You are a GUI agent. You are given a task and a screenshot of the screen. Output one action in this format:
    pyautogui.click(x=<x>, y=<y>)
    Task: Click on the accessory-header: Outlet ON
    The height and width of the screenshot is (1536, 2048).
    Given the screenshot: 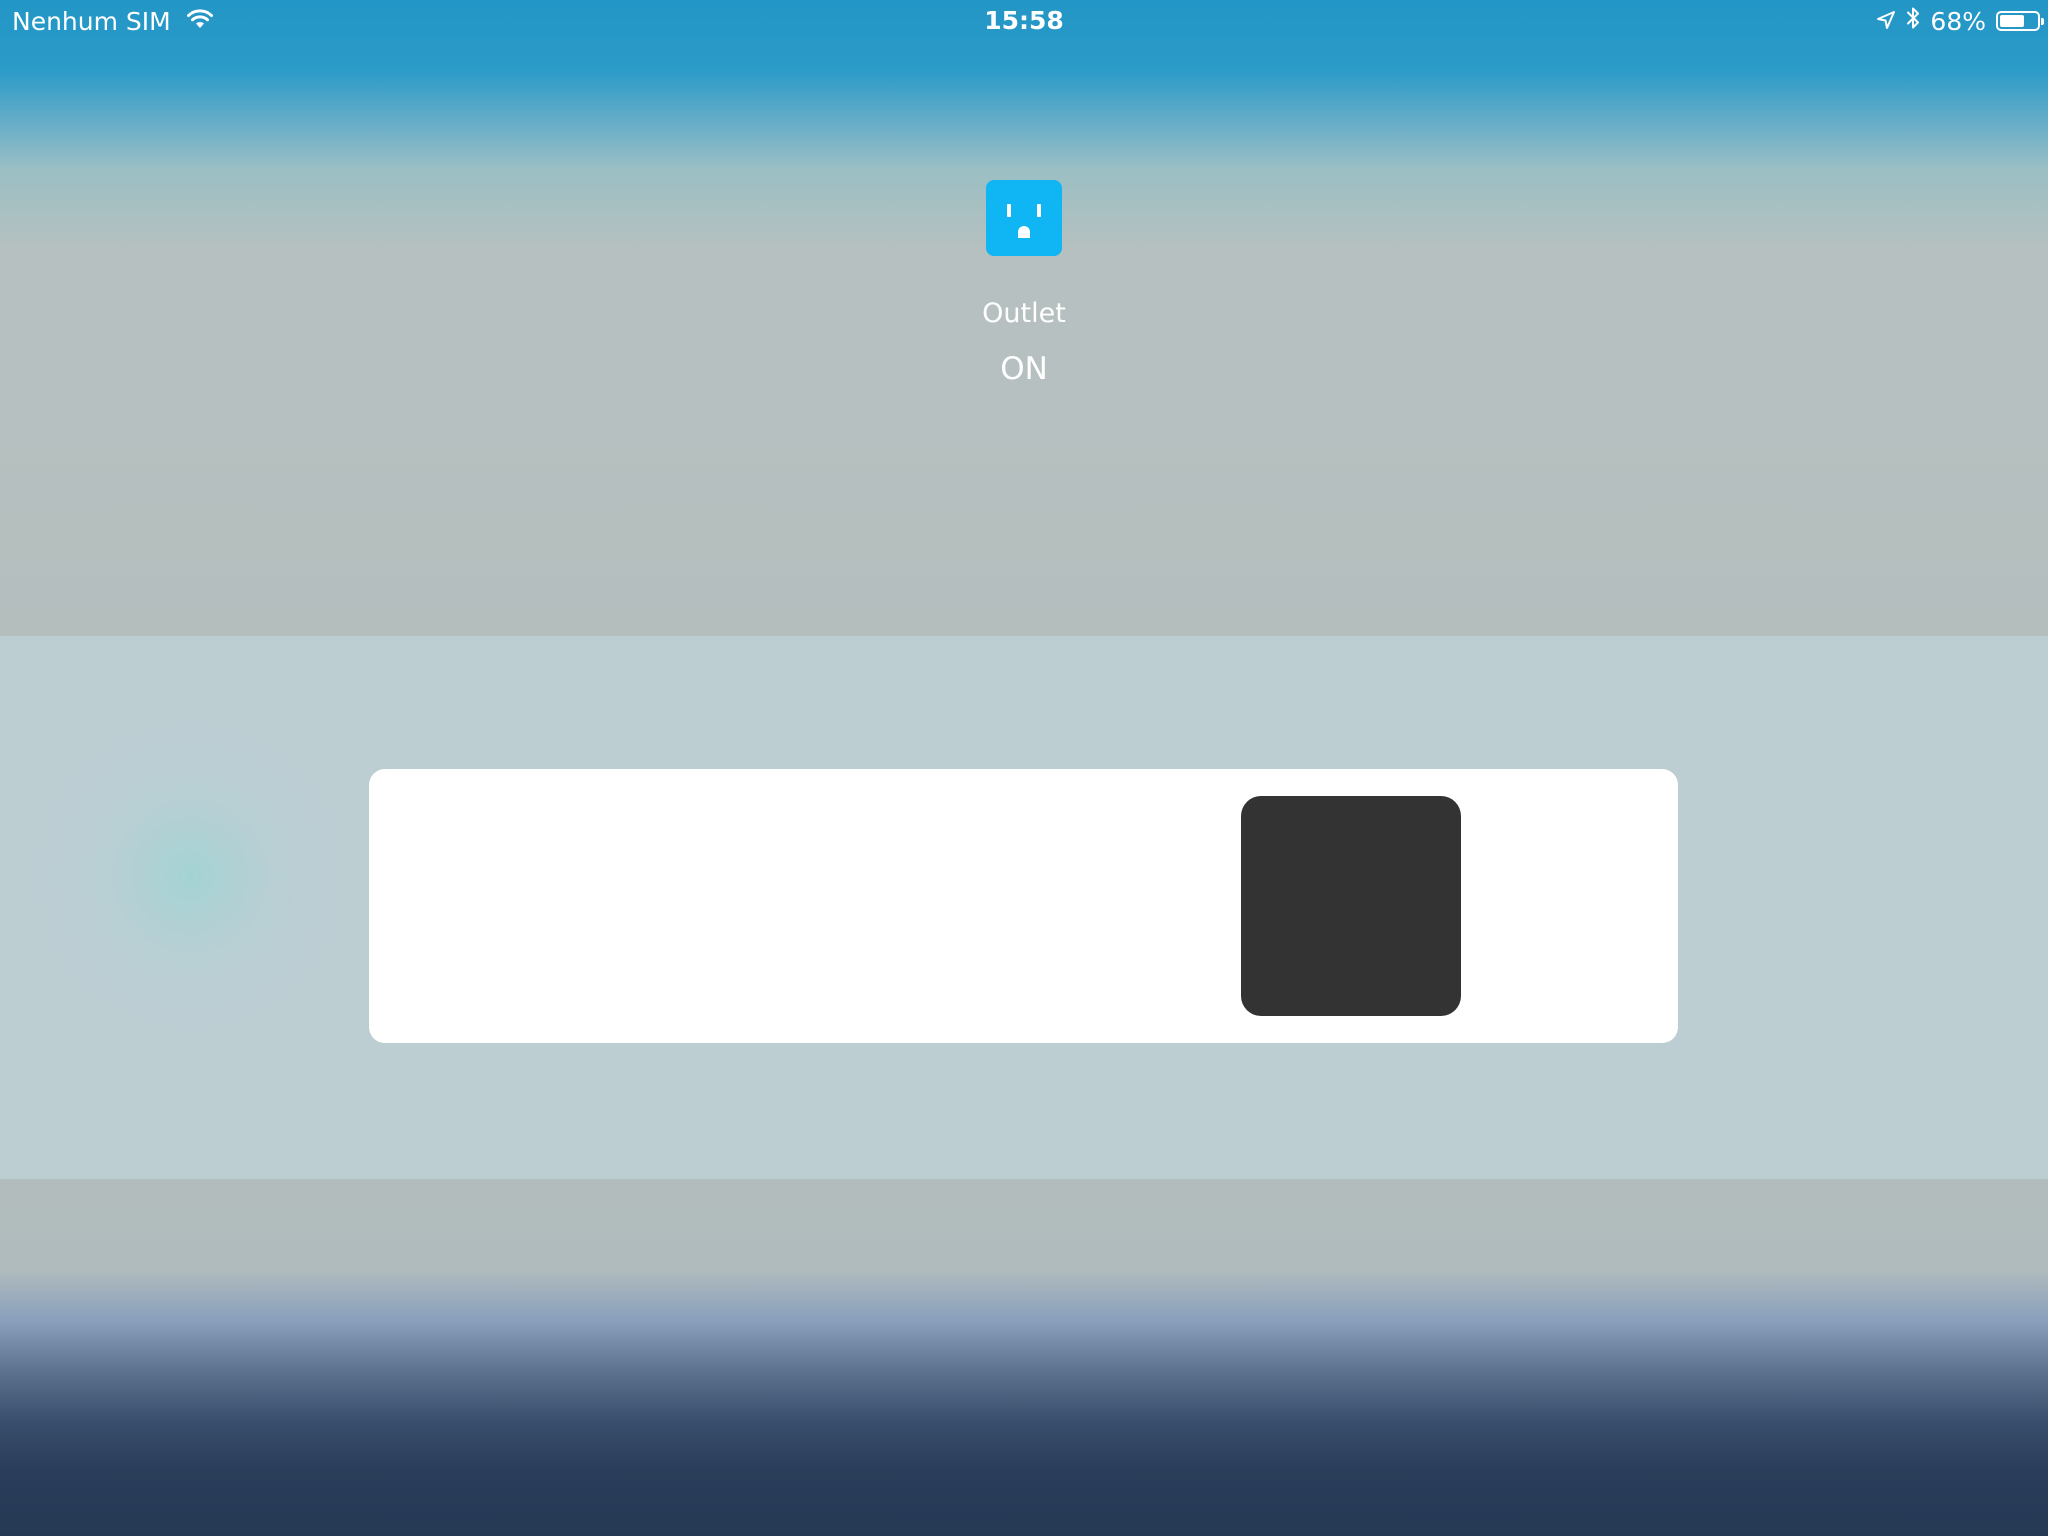 What is the action you would take?
    pyautogui.click(x=1024, y=283)
    